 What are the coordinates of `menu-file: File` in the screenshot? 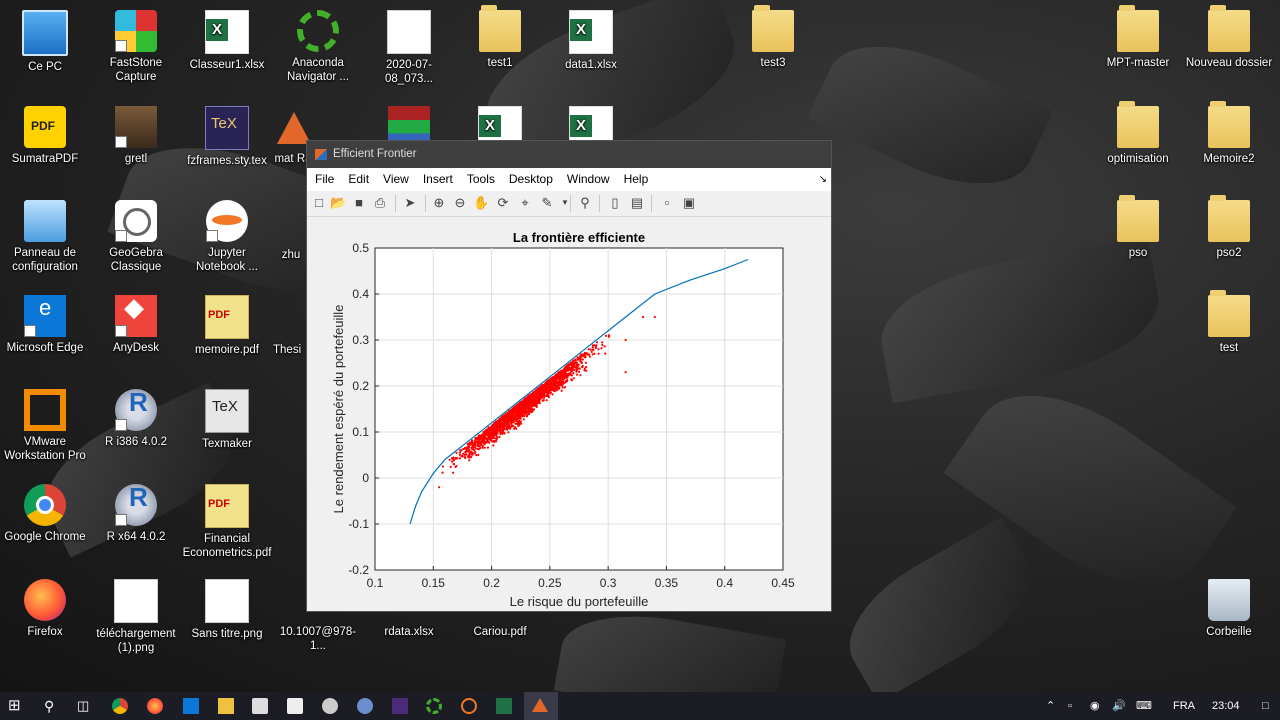 It's located at (323, 179).